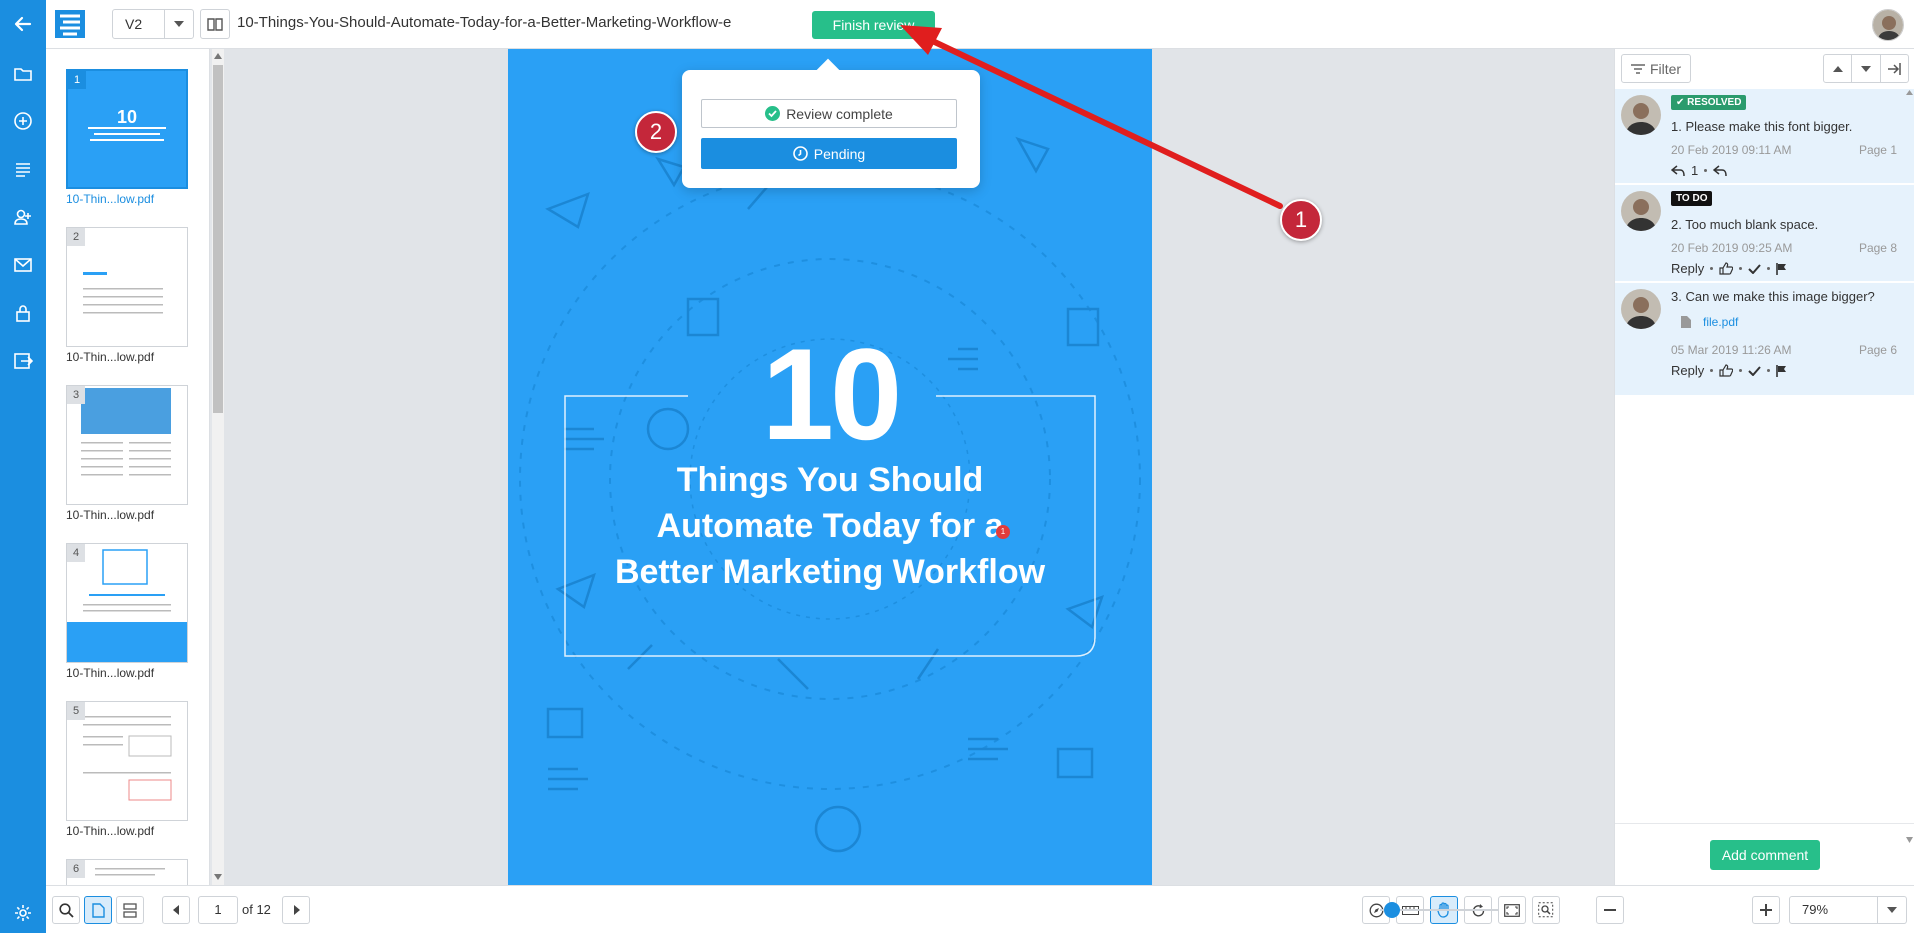  I want to click on scrollbar-thumb, so click(218, 239).